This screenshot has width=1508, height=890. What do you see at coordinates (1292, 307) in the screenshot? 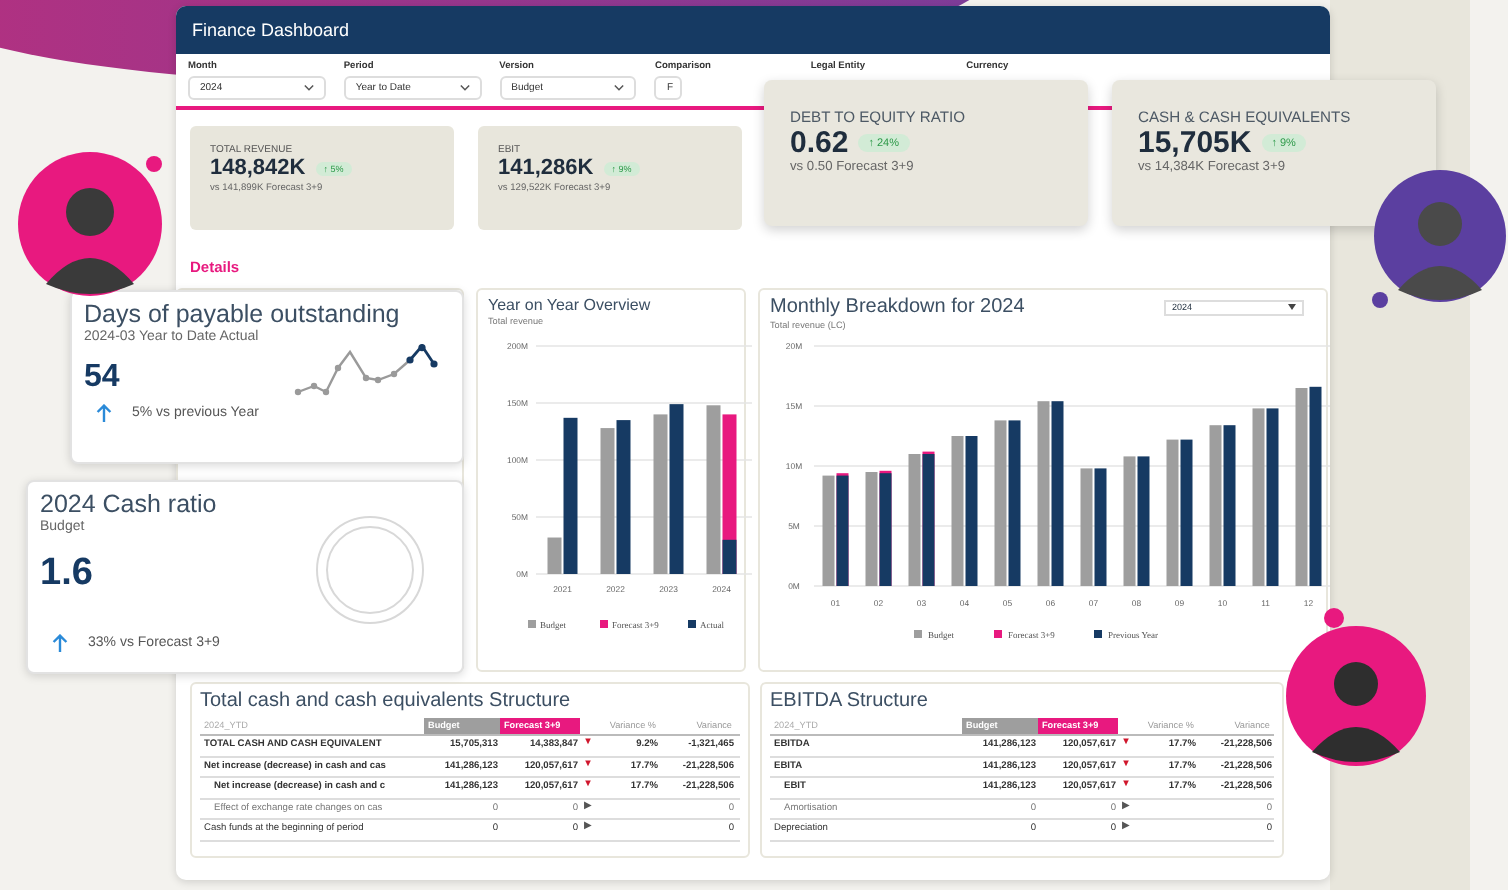
I see `caret-icon` at bounding box center [1292, 307].